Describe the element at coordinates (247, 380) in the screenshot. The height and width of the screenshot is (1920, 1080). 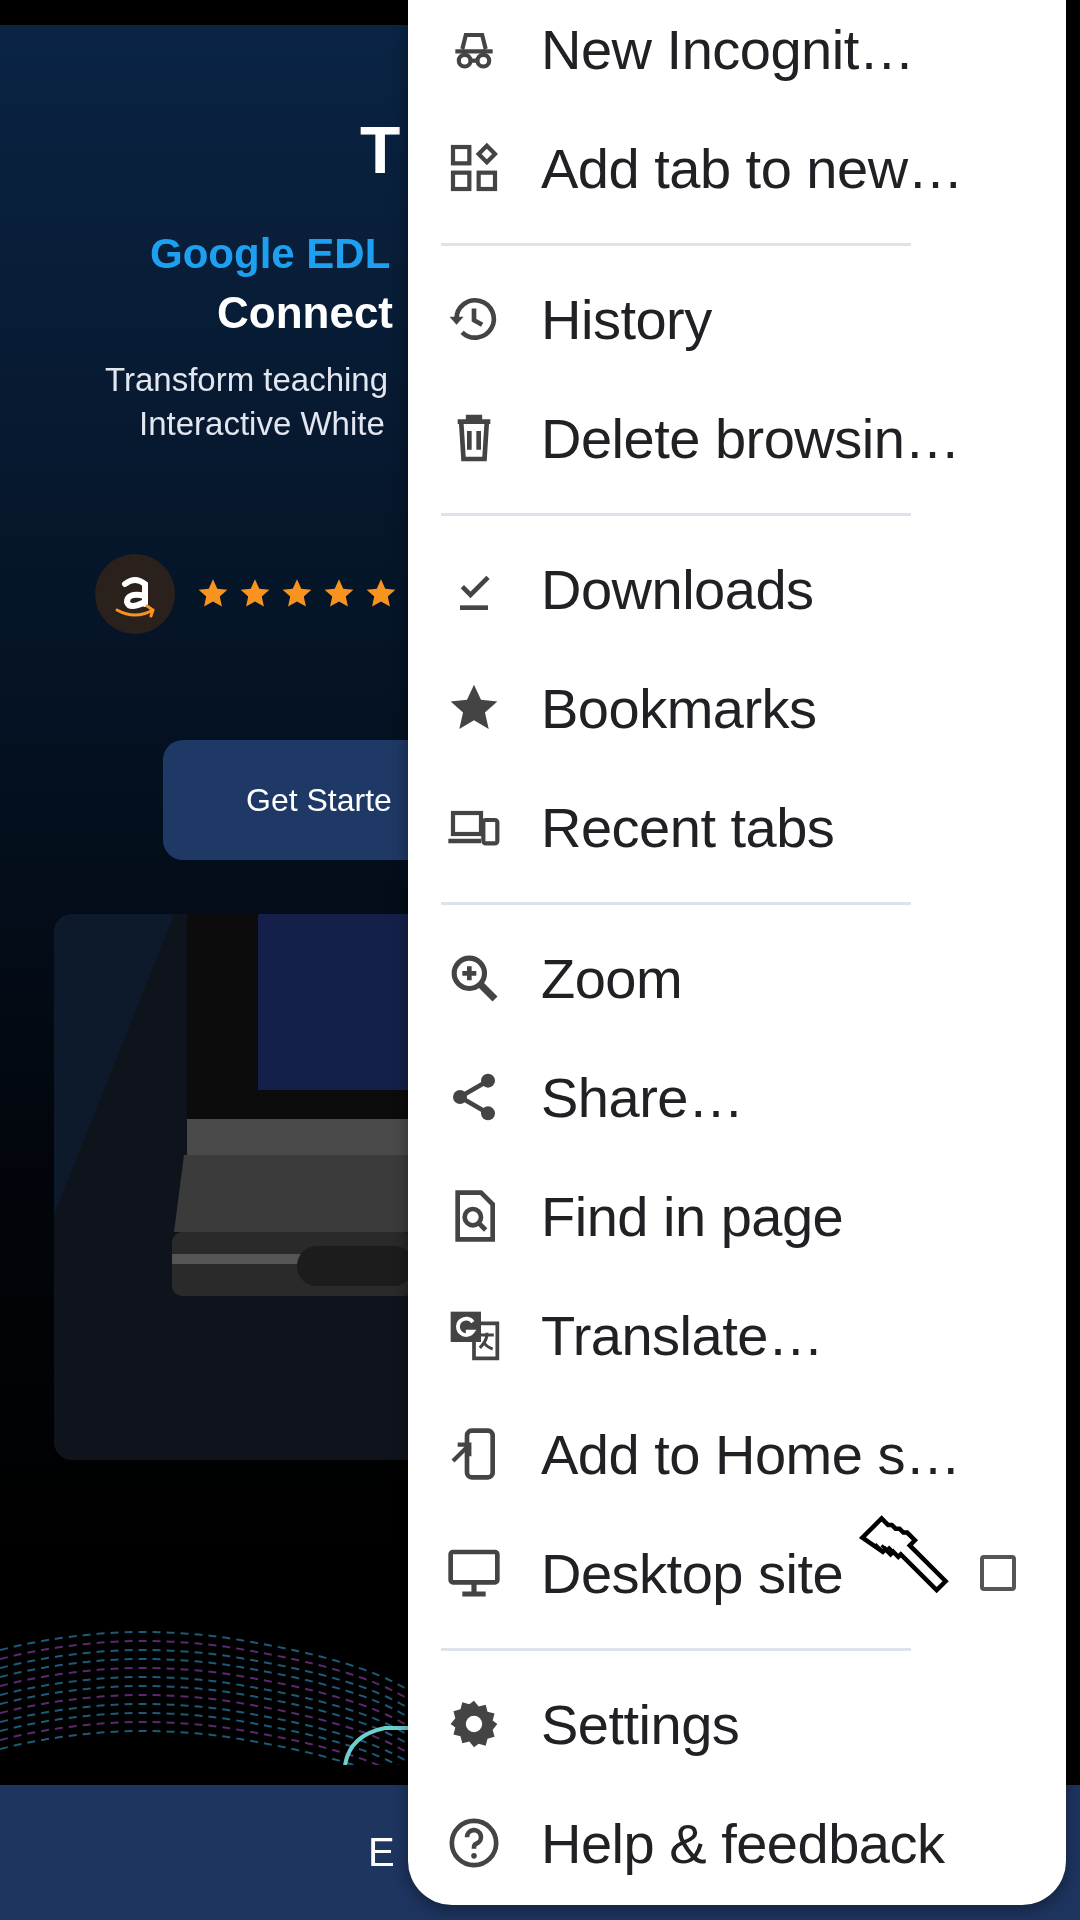
I see `description-text: Transform teaching` at that location.